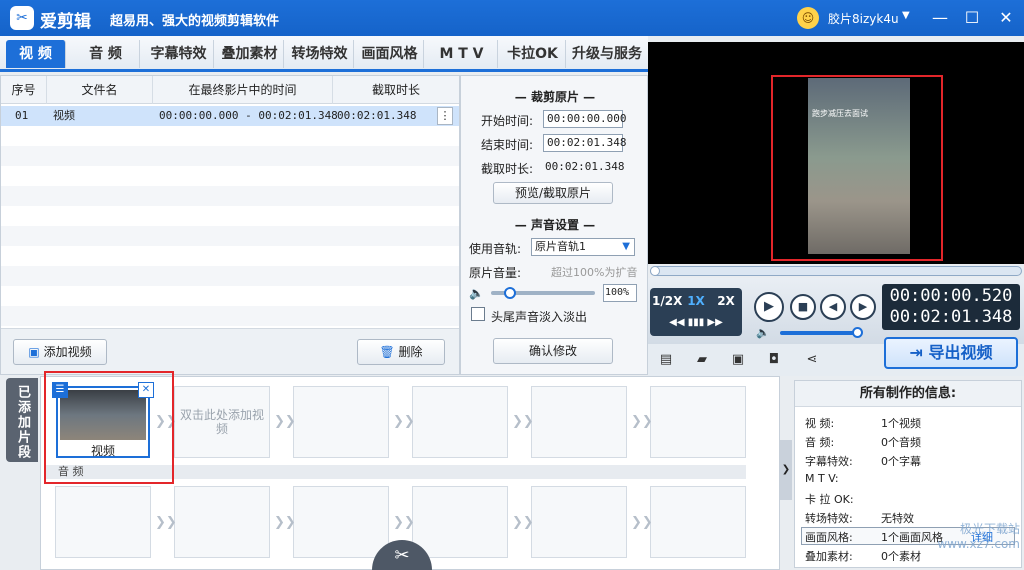 The image size is (1024, 570). Describe the element at coordinates (64, 115) in the screenshot. I see `row-filename: 视频` at that location.